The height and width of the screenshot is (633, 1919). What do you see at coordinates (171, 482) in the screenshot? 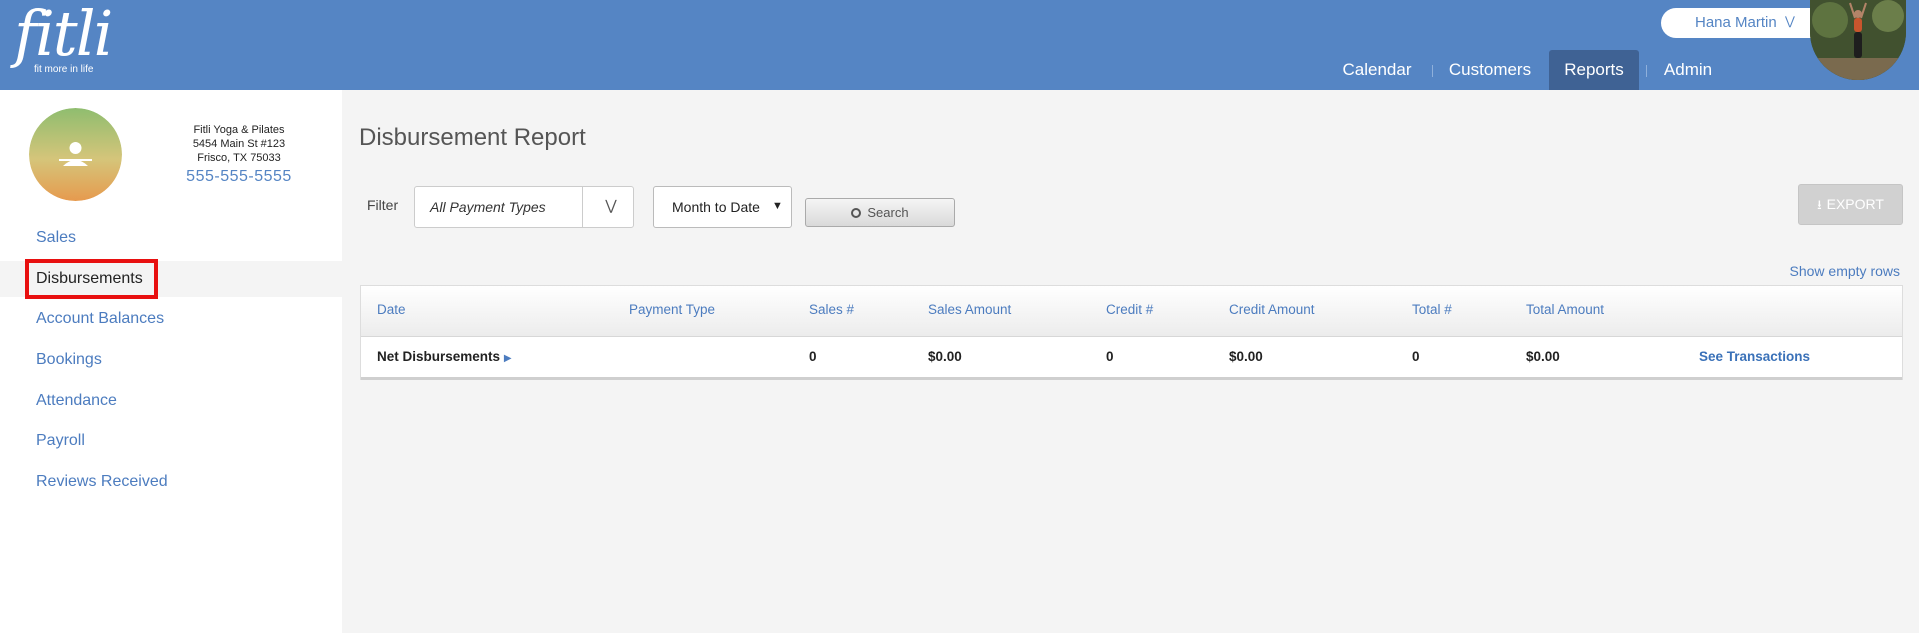
I see `sidebar-item-reviews-received: Reviews Received` at bounding box center [171, 482].